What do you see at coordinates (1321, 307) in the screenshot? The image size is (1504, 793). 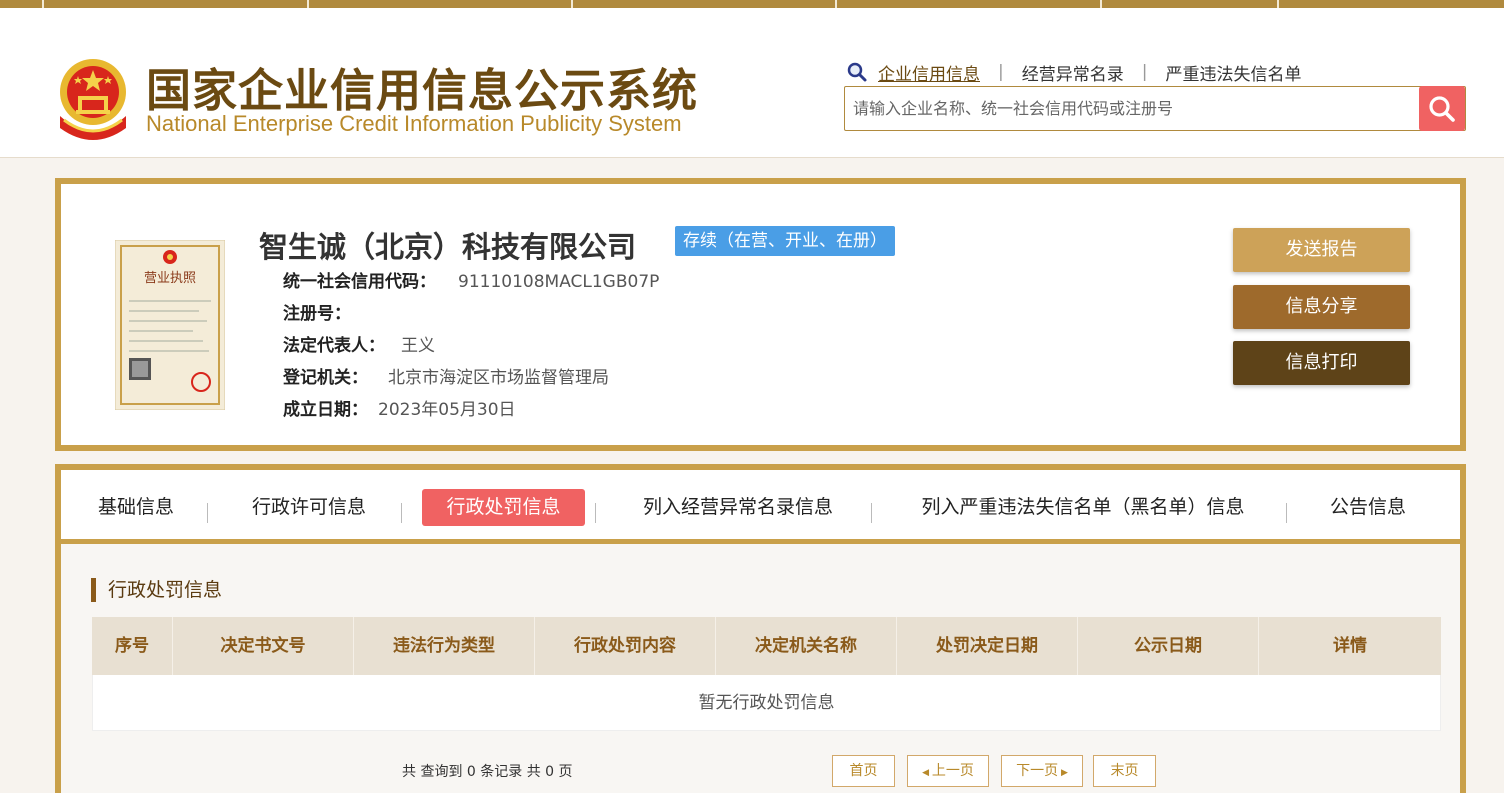 I see `share-info-button: 信息分享` at bounding box center [1321, 307].